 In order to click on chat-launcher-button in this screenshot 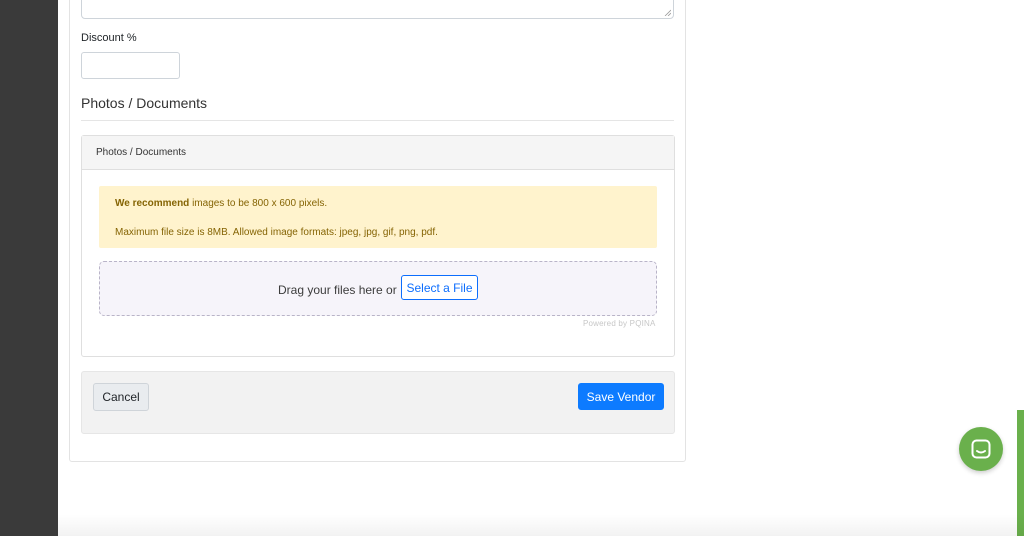, I will do `click(981, 449)`.